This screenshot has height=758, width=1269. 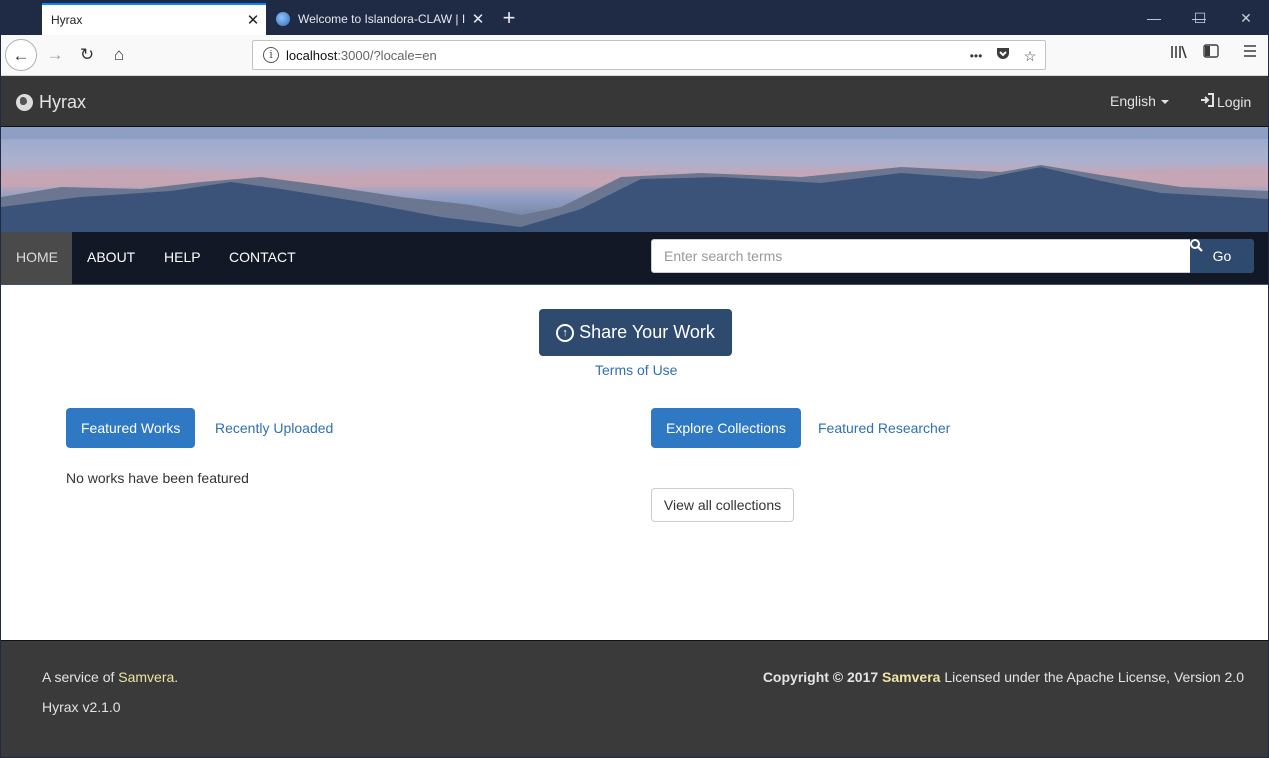 I want to click on samvera-copyright-link: Samvera, so click(x=911, y=677).